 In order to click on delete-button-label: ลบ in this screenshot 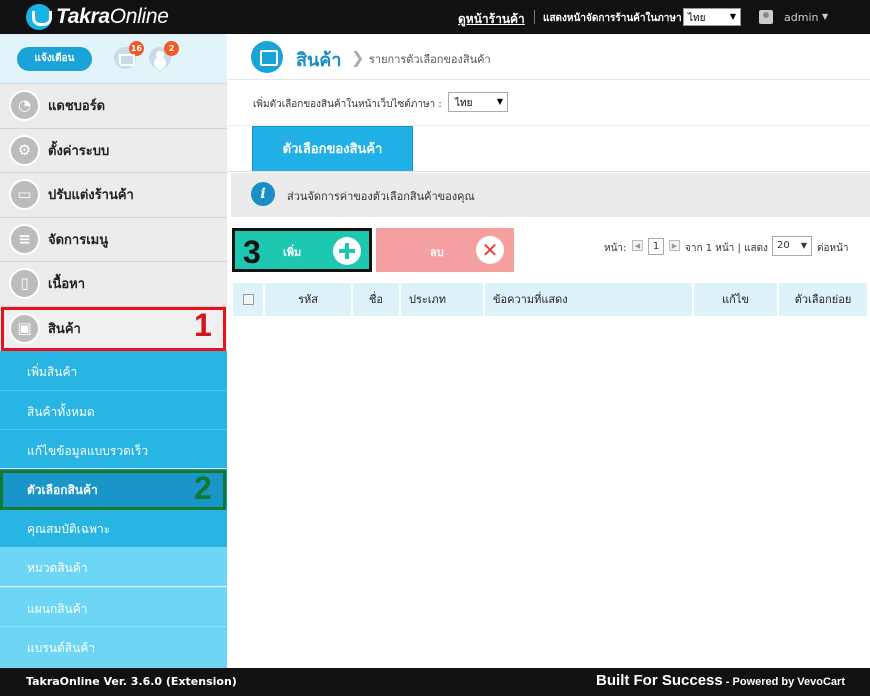, I will do `click(437, 252)`.